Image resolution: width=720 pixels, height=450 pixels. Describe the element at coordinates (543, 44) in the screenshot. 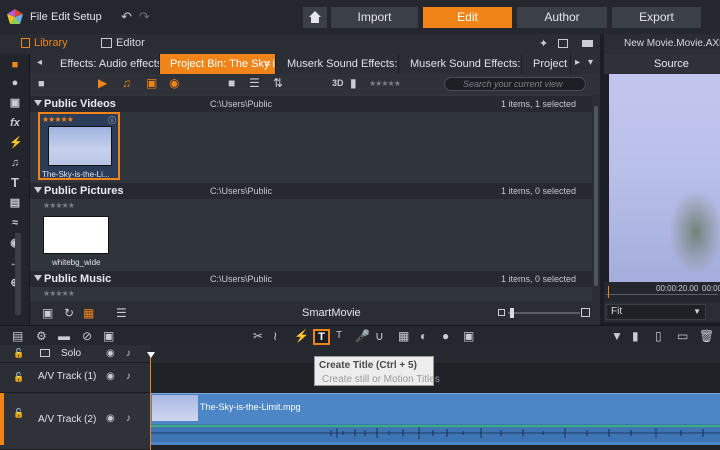

I see `pin-icon: ✦` at that location.